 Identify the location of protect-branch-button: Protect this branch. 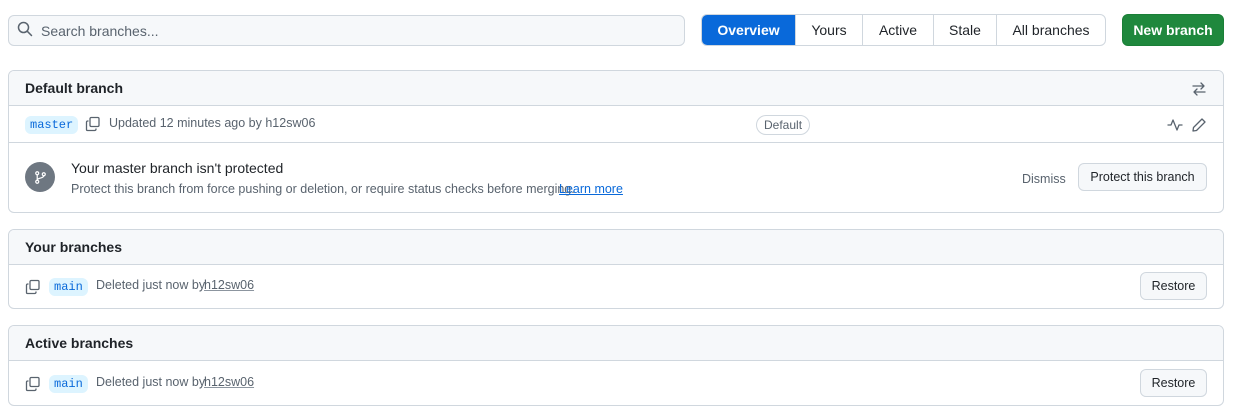
(1142, 177).